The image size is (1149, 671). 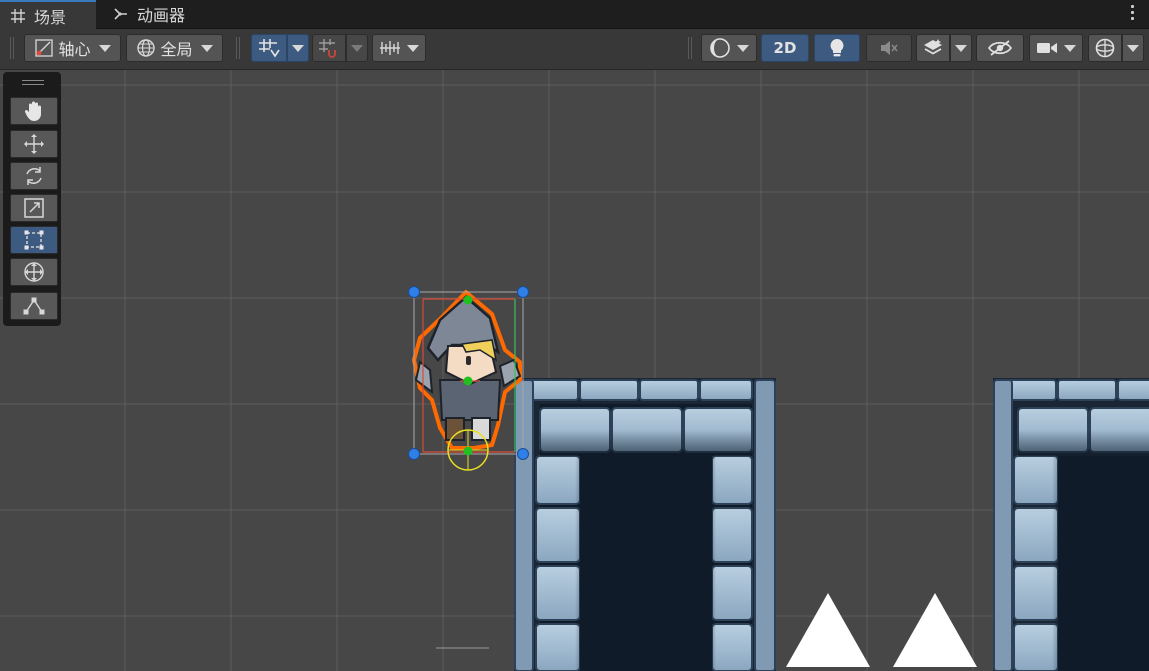 What do you see at coordinates (50, 17) in the screenshot?
I see `tab-scene-label: 场景` at bounding box center [50, 17].